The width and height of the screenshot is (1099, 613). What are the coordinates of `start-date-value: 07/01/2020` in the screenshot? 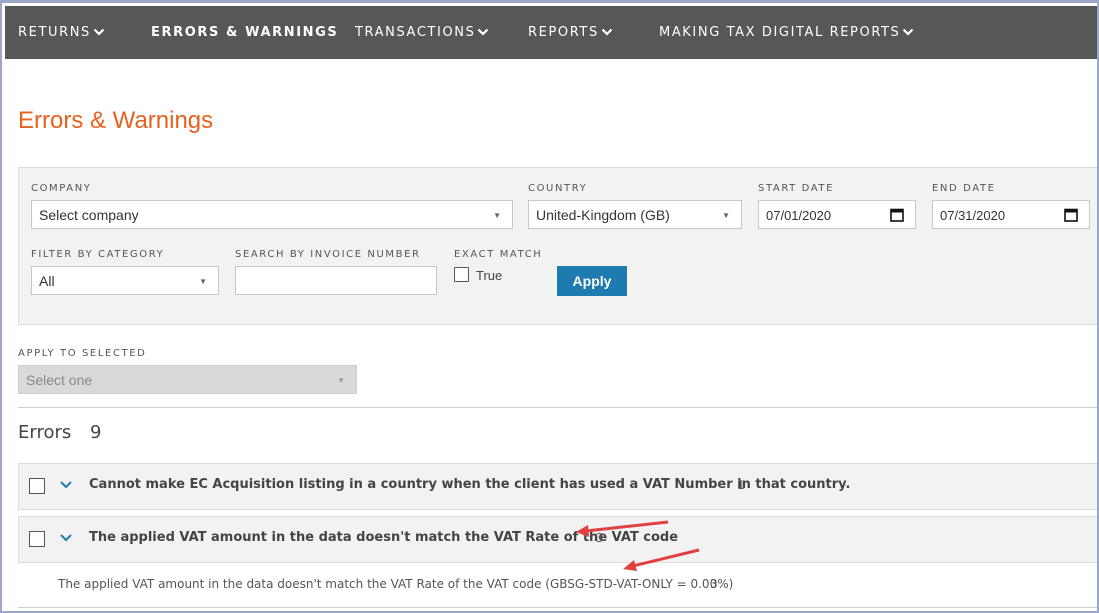 It's located at (799, 215).